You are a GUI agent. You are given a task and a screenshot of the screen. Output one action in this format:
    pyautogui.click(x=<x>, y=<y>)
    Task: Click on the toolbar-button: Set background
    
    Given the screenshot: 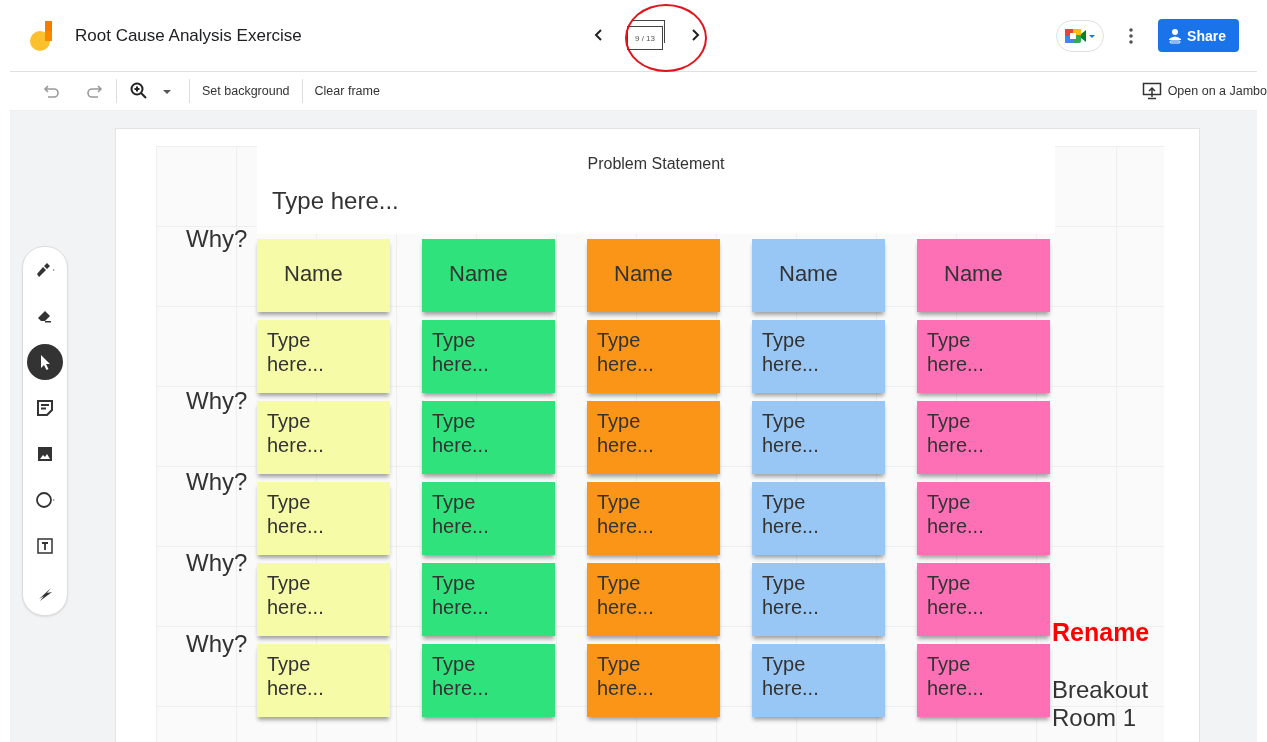 What is the action you would take?
    pyautogui.click(x=246, y=91)
    